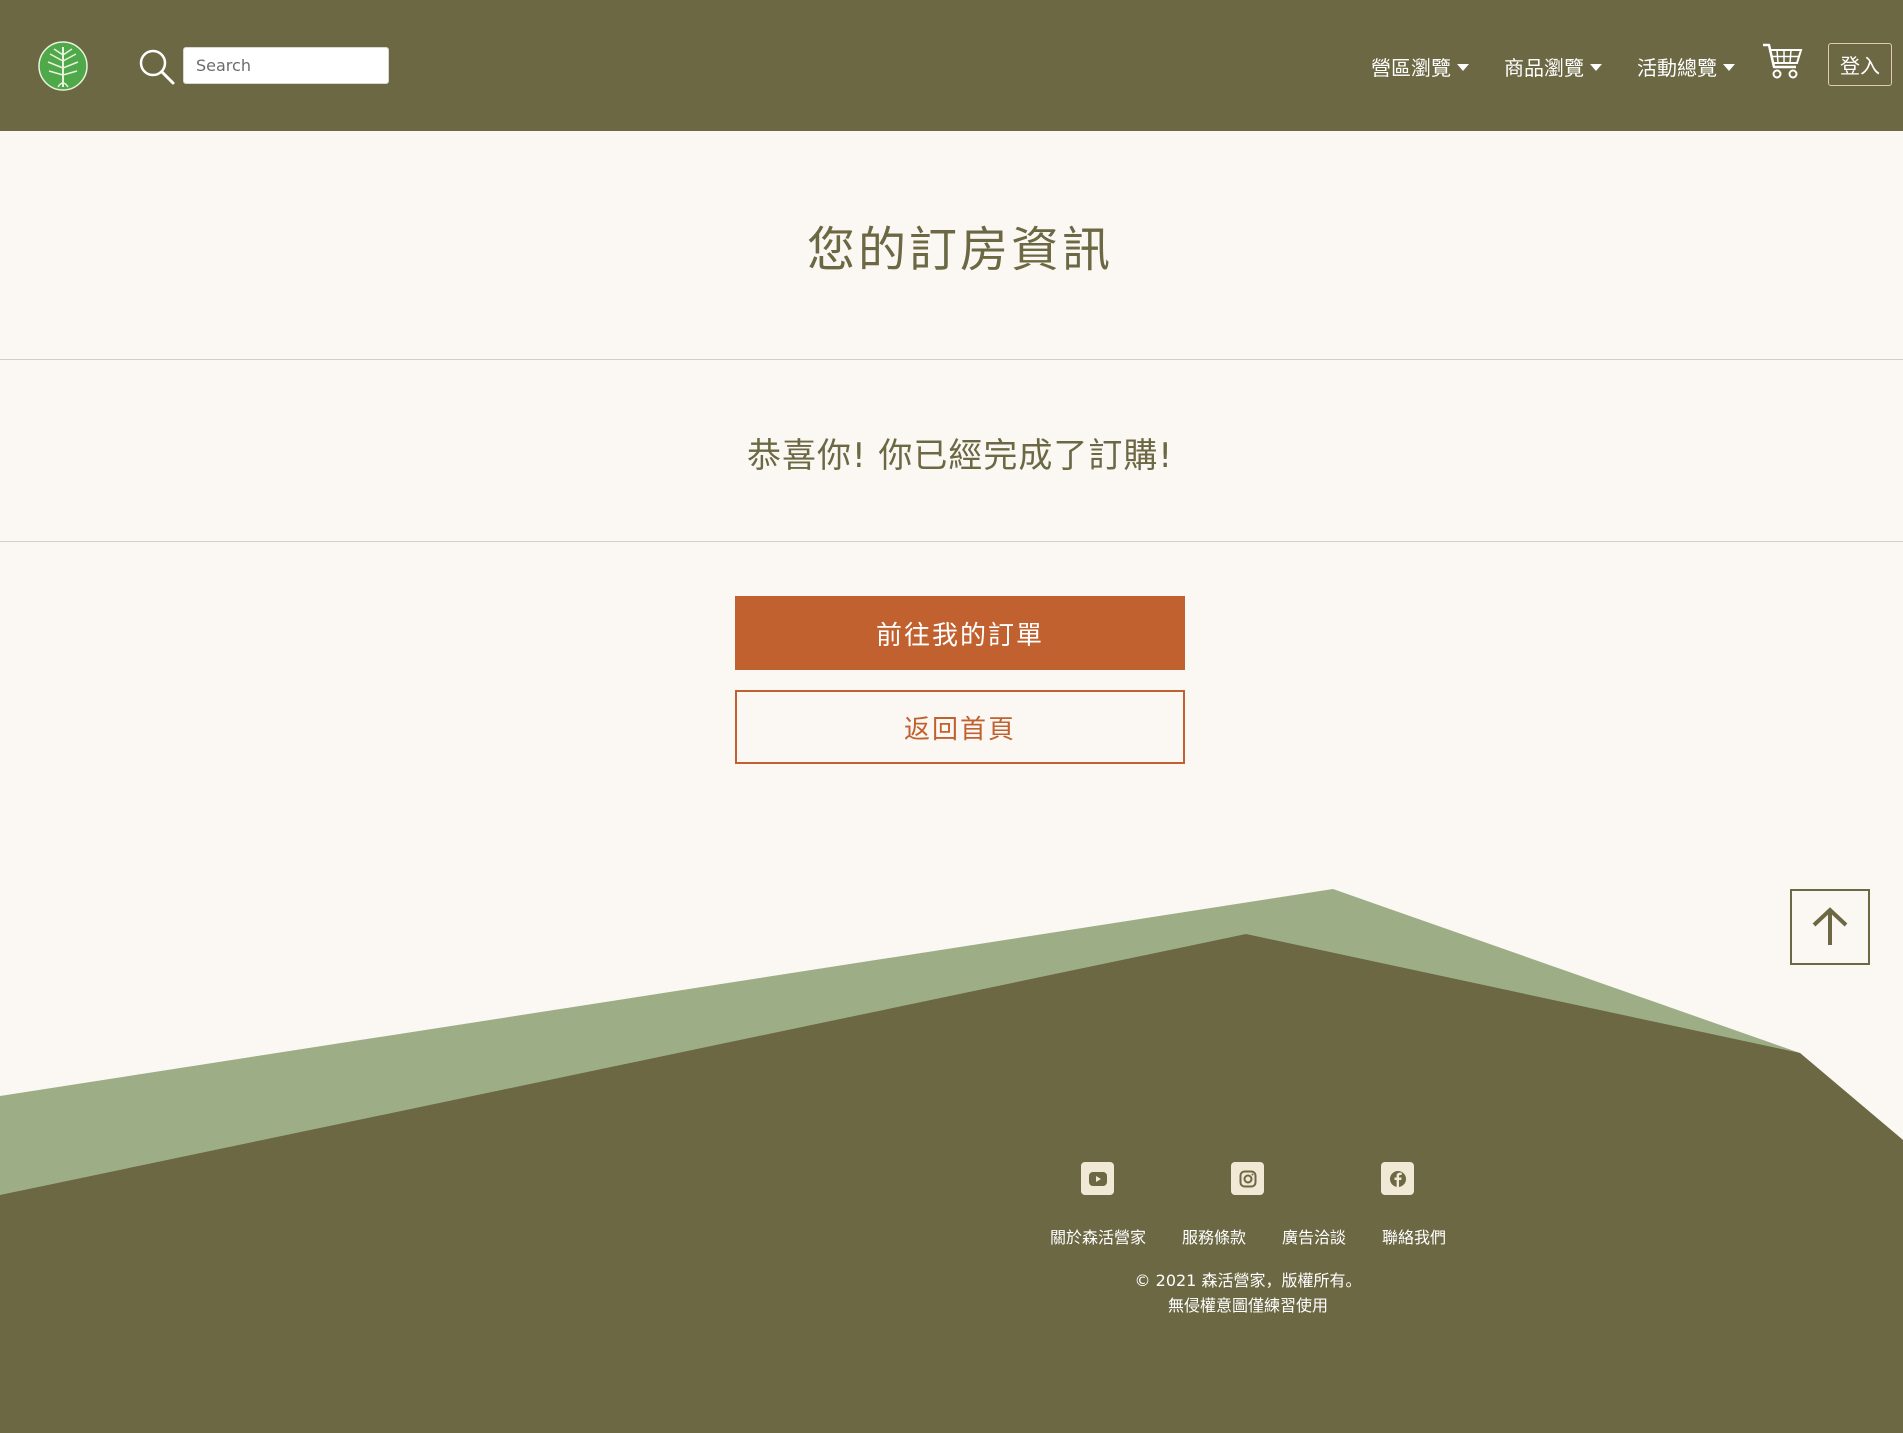  I want to click on back-to-top-button, so click(1830, 927).